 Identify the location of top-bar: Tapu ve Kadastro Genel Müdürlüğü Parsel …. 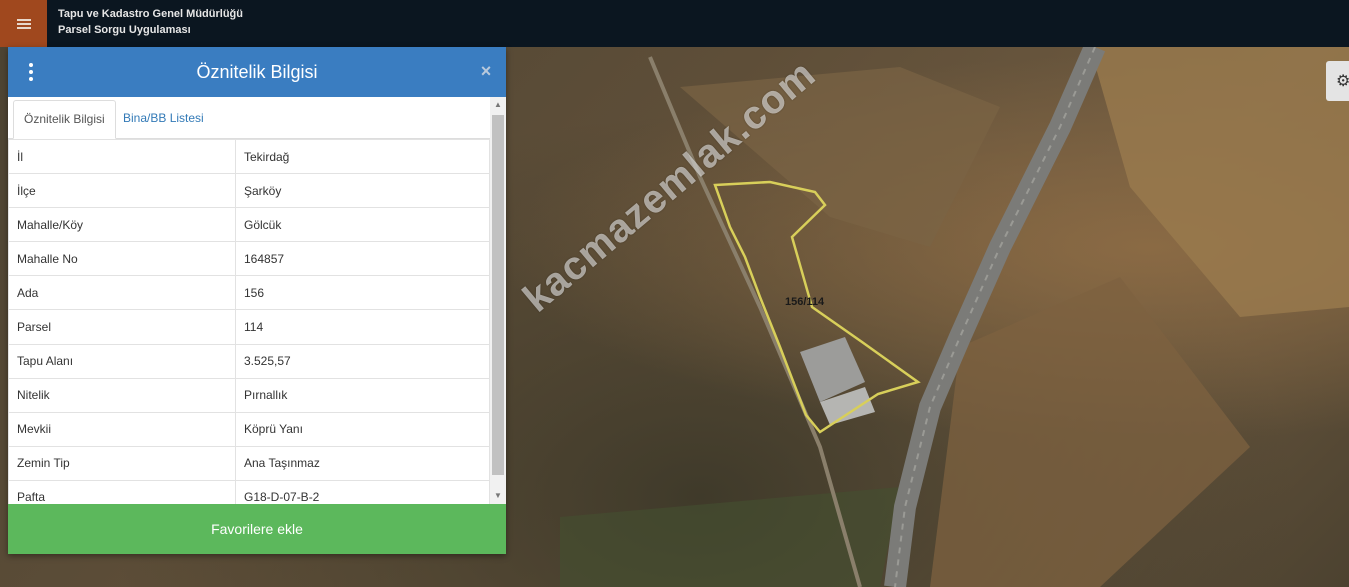
(674, 23).